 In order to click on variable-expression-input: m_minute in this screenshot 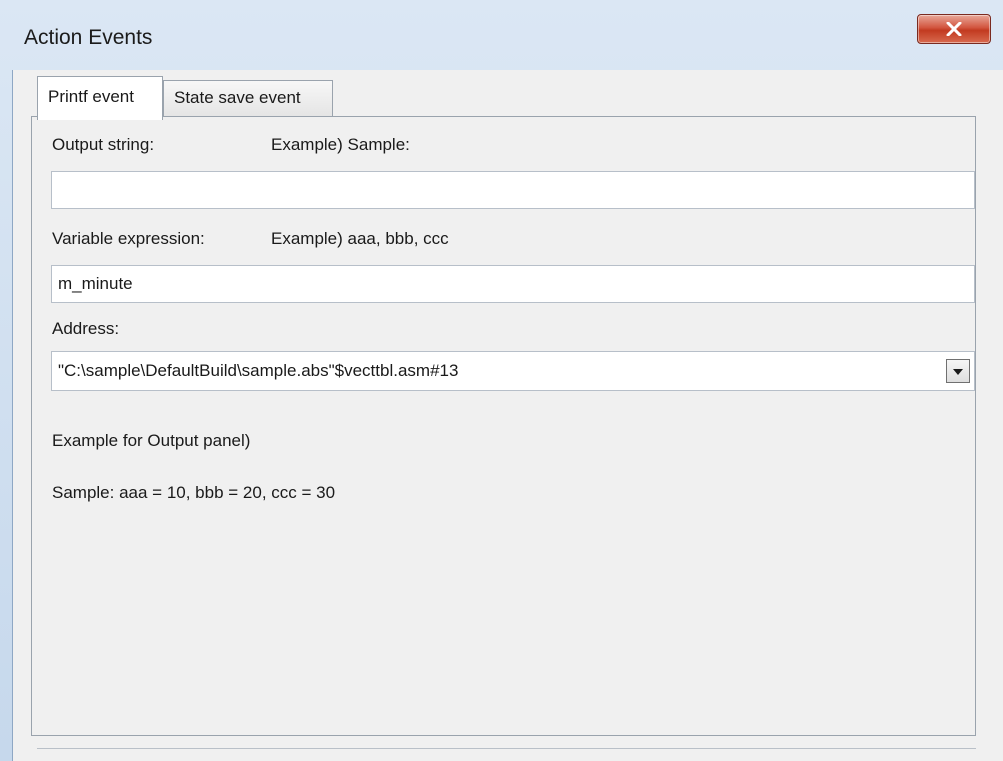, I will do `click(513, 284)`.